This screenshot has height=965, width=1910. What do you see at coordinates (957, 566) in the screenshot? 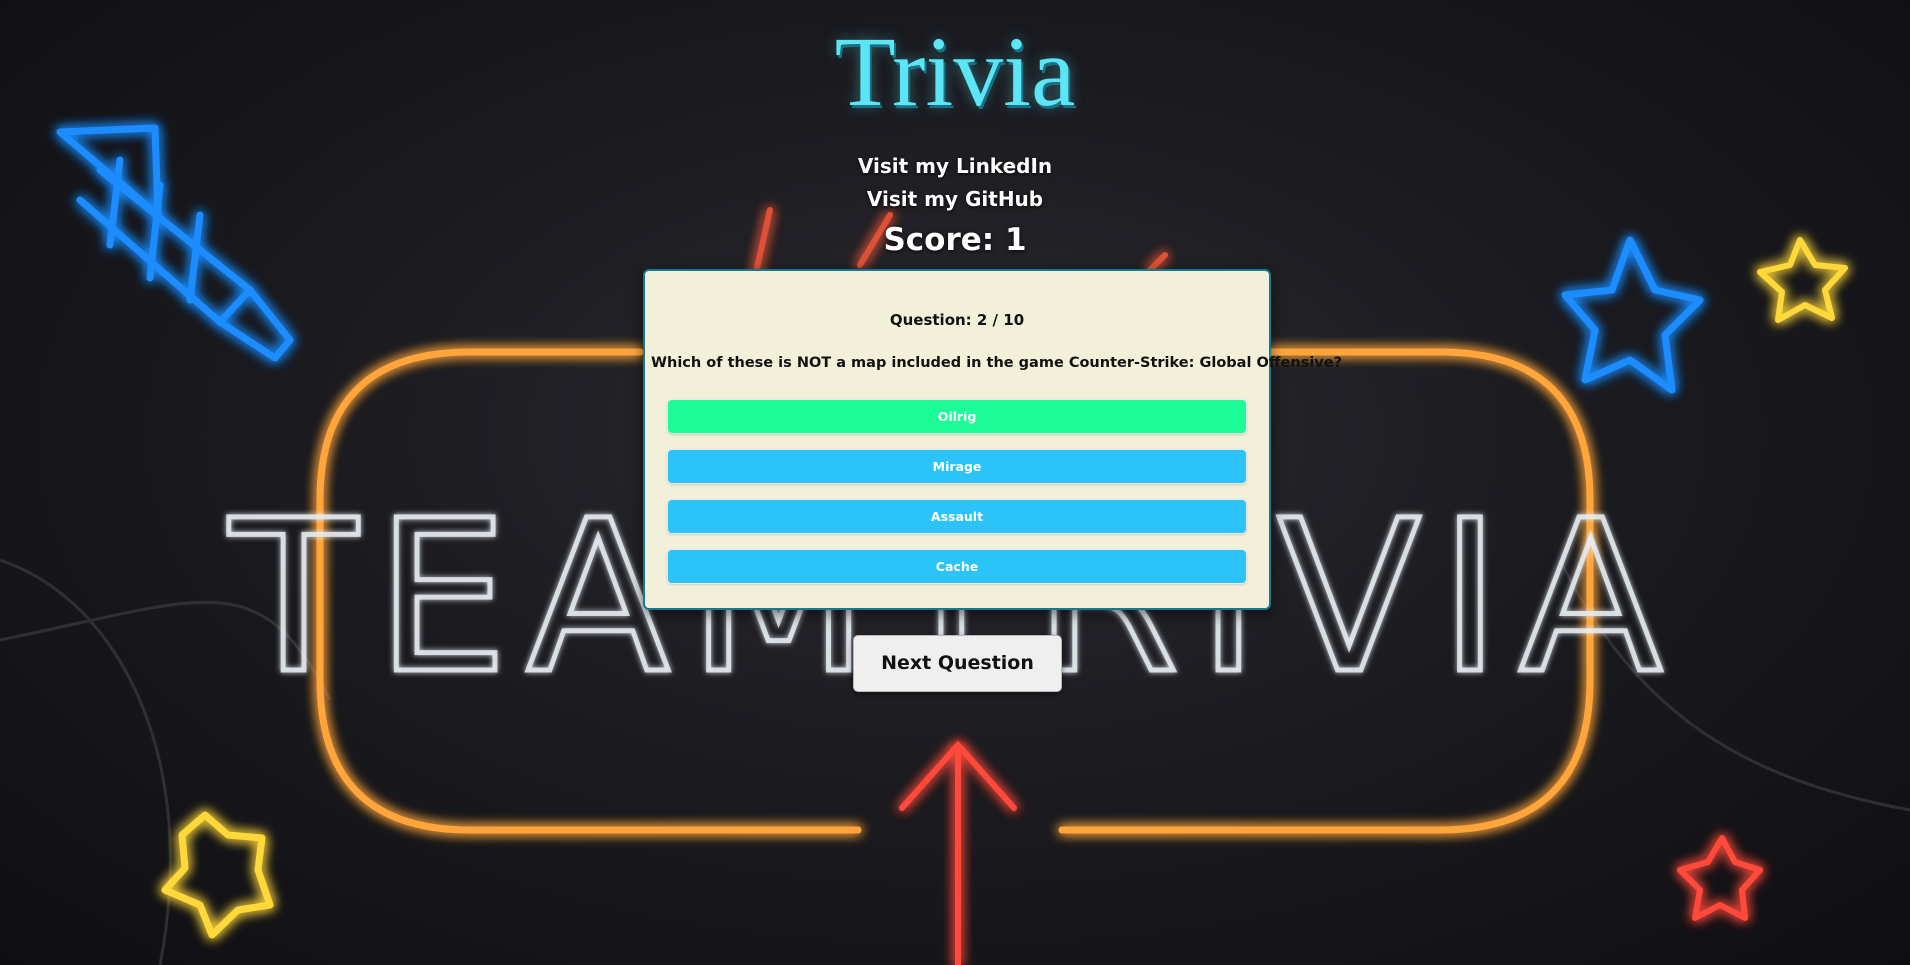
I see `answer-button-cache: Cache` at bounding box center [957, 566].